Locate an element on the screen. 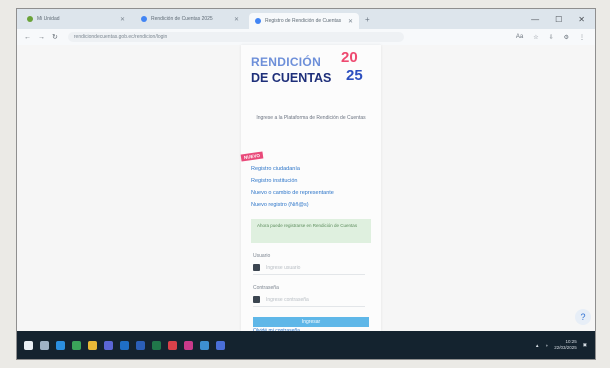 The height and width of the screenshot is (368, 610). username-label: Usuario is located at coordinates (262, 256).